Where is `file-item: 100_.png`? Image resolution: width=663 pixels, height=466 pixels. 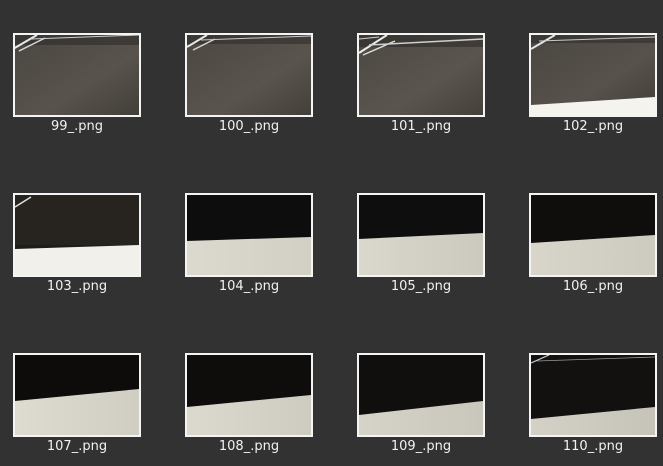 file-item: 100_.png is located at coordinates (249, 83).